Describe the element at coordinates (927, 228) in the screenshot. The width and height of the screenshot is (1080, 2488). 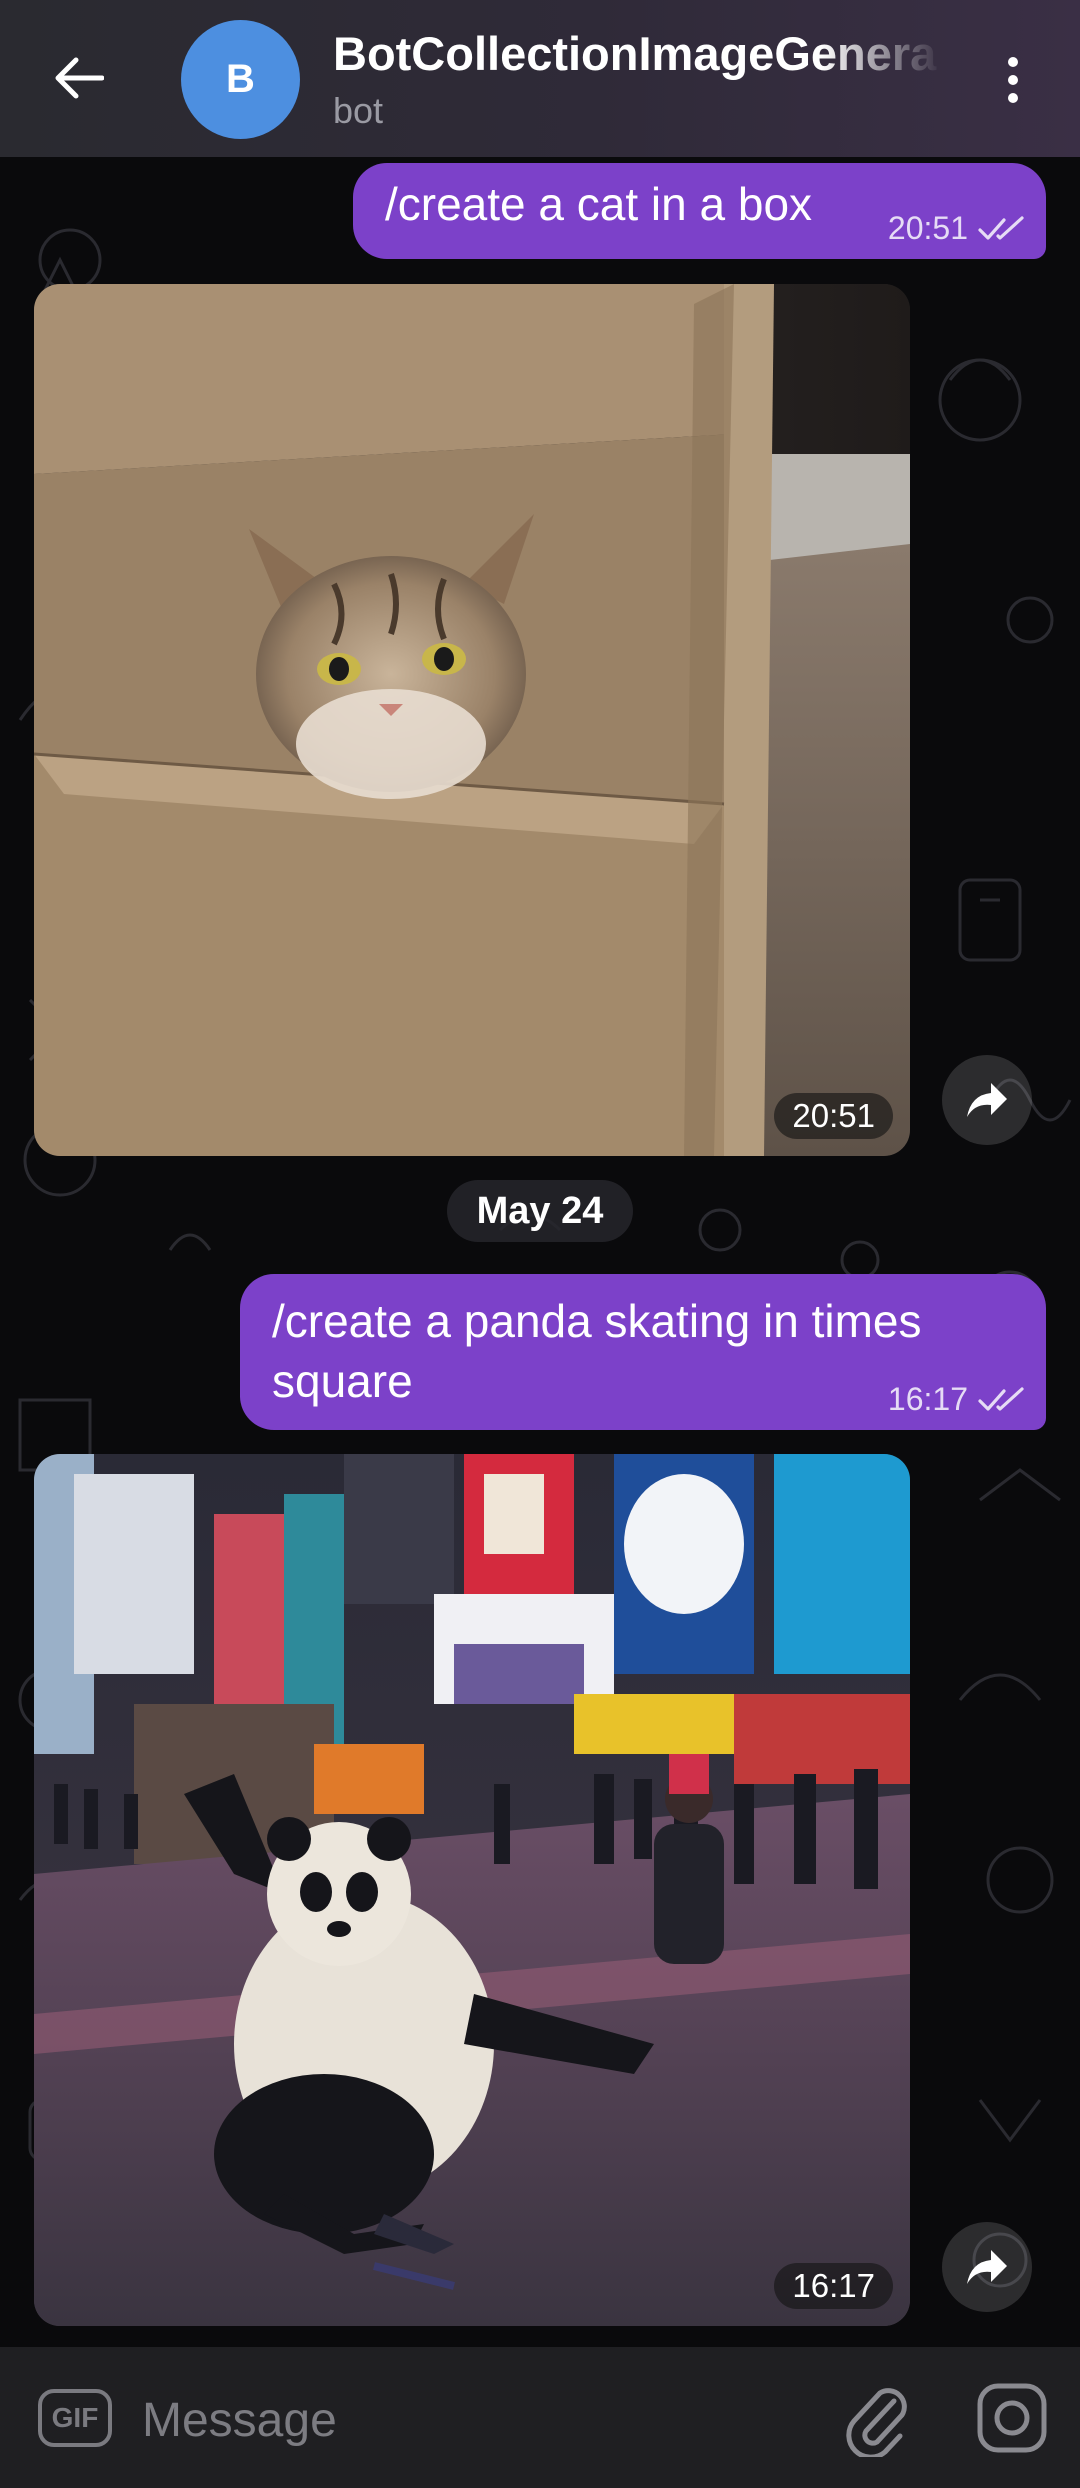
I see `message-time: 20:51` at that location.